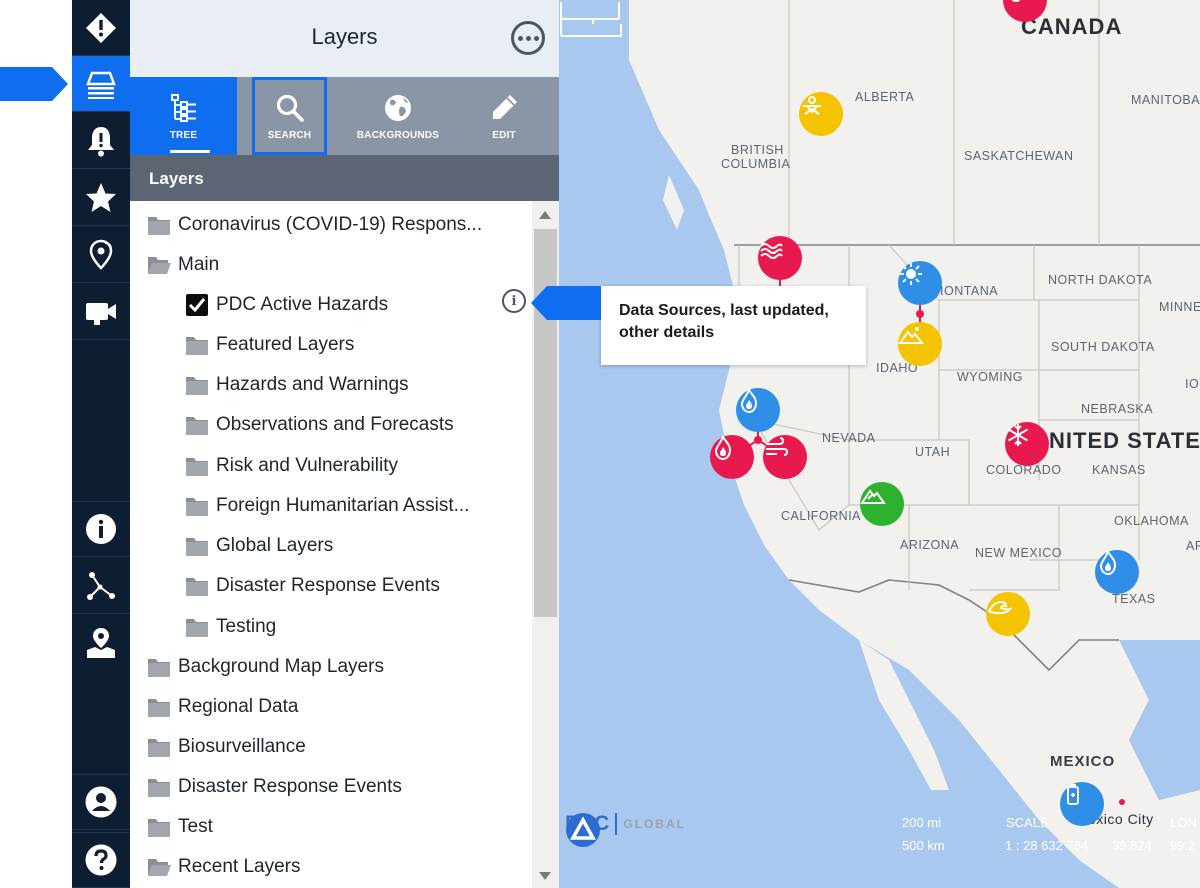  Describe the element at coordinates (197, 305) in the screenshot. I see `checkbox-checked-icon` at that location.